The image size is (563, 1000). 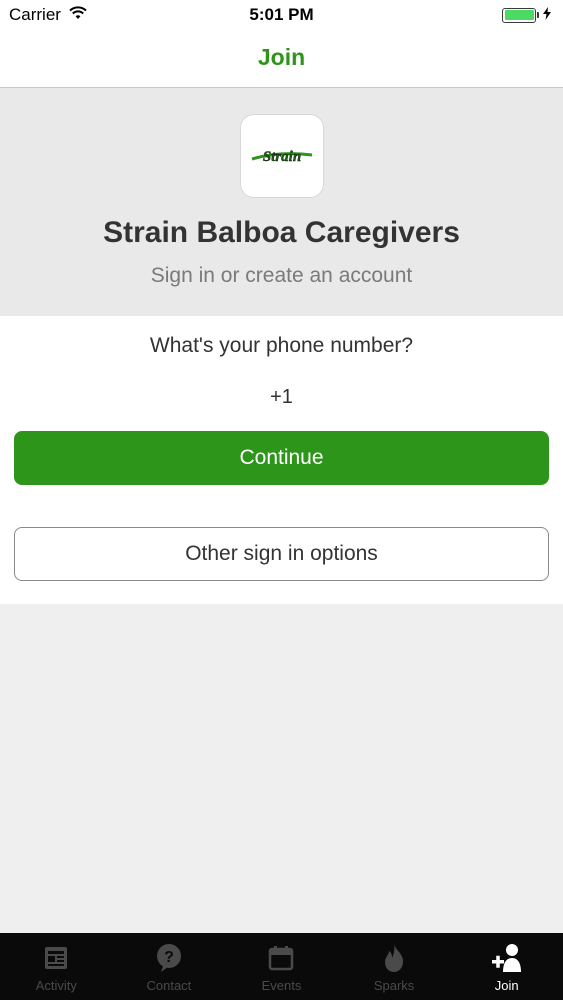 What do you see at coordinates (281, 345) in the screenshot?
I see `phone-question: What's your phone number?` at bounding box center [281, 345].